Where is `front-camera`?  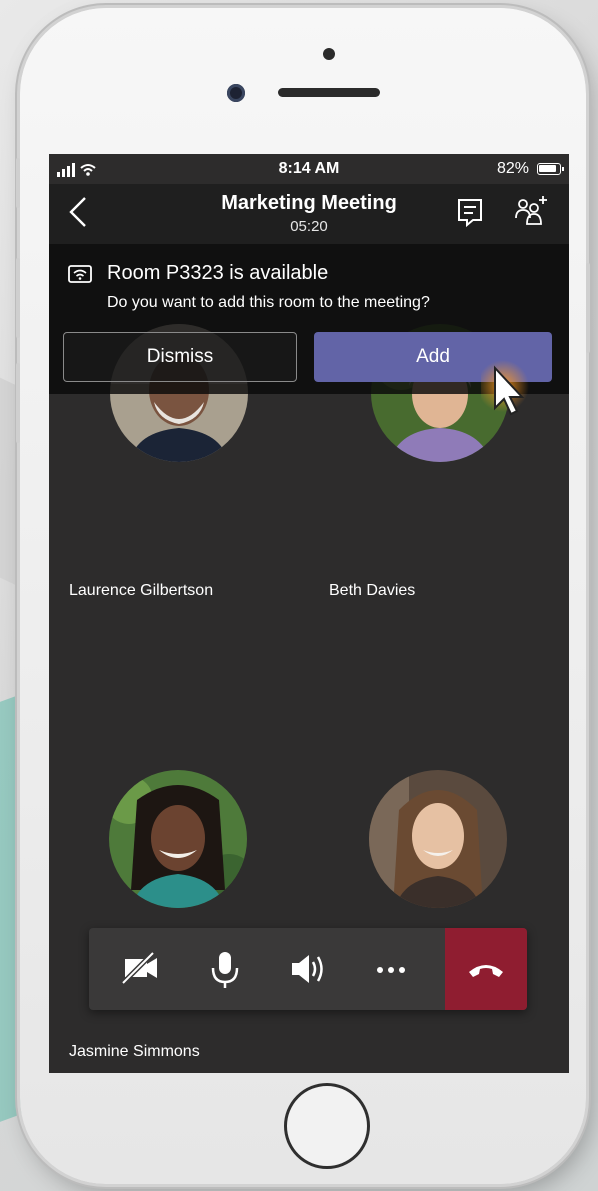 front-camera is located at coordinates (236, 93).